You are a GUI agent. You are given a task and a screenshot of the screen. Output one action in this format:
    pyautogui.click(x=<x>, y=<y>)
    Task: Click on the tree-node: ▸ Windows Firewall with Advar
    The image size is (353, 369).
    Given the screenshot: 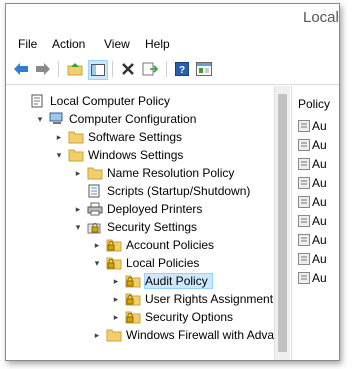 What is the action you would take?
    pyautogui.click(x=185, y=335)
    